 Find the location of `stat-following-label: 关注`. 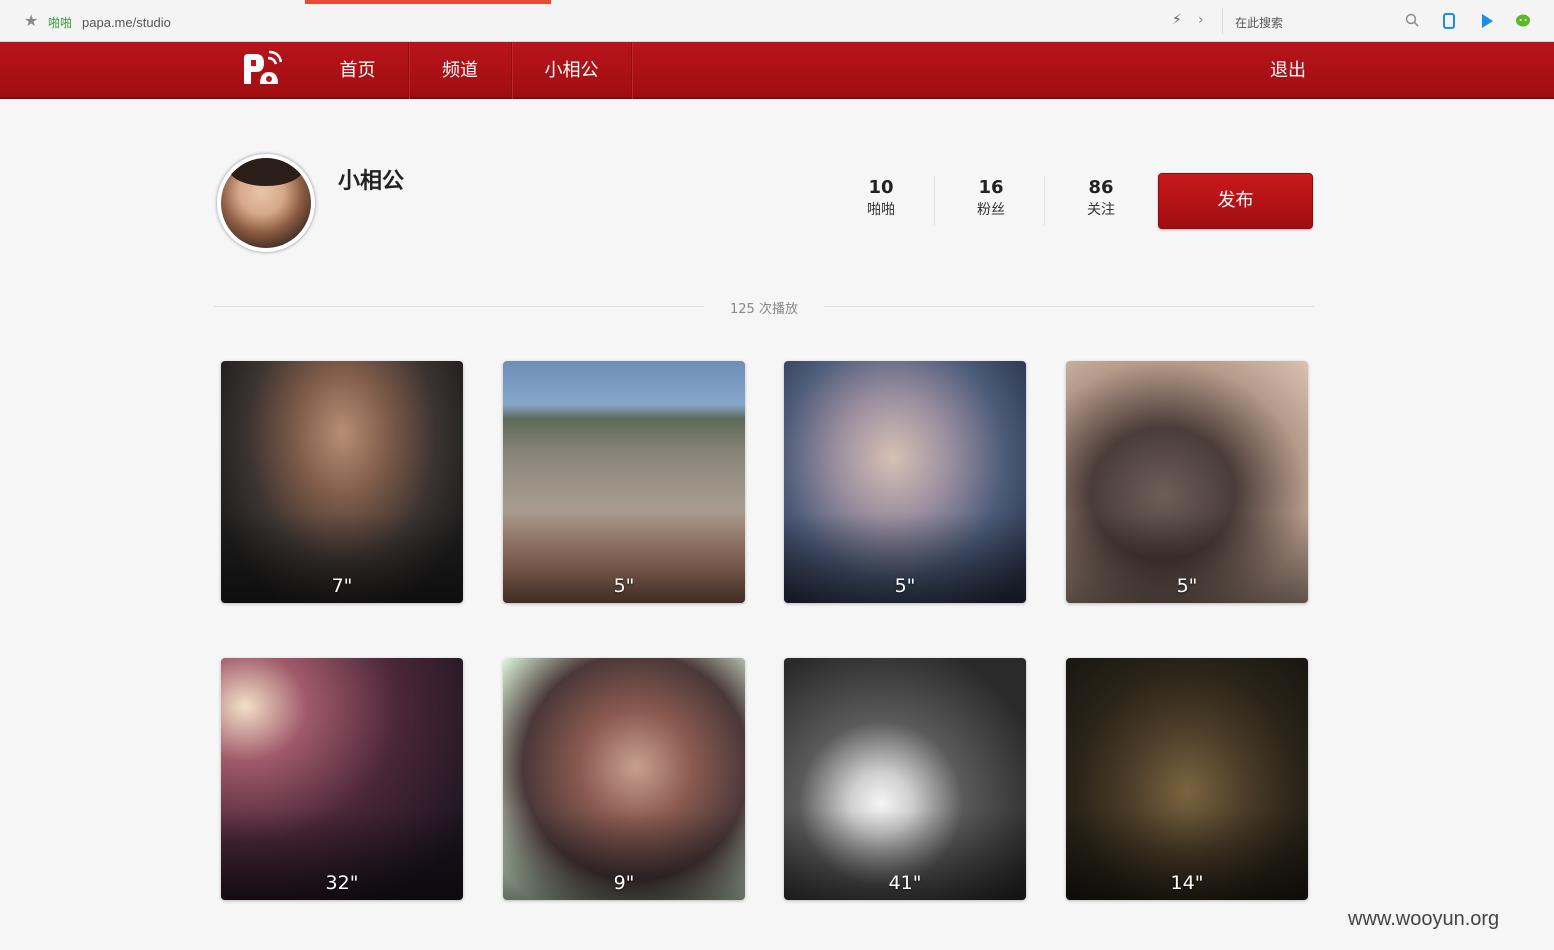

stat-following-label: 关注 is located at coordinates (1101, 210).